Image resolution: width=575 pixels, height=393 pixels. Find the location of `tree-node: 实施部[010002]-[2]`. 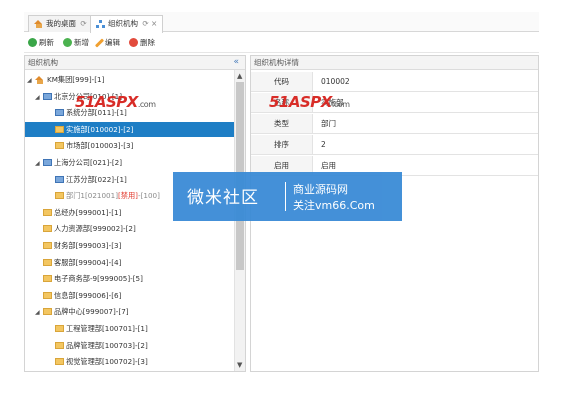

tree-node: 实施部[010002]-[2] is located at coordinates (130, 129).